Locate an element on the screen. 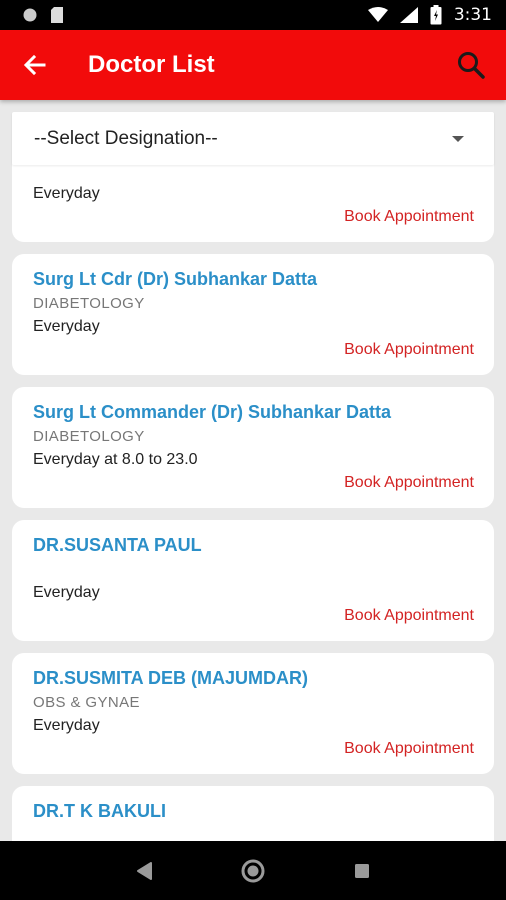 This screenshot has height=900, width=506. doctor-name: DR.T K BAKULI is located at coordinates (99, 811).